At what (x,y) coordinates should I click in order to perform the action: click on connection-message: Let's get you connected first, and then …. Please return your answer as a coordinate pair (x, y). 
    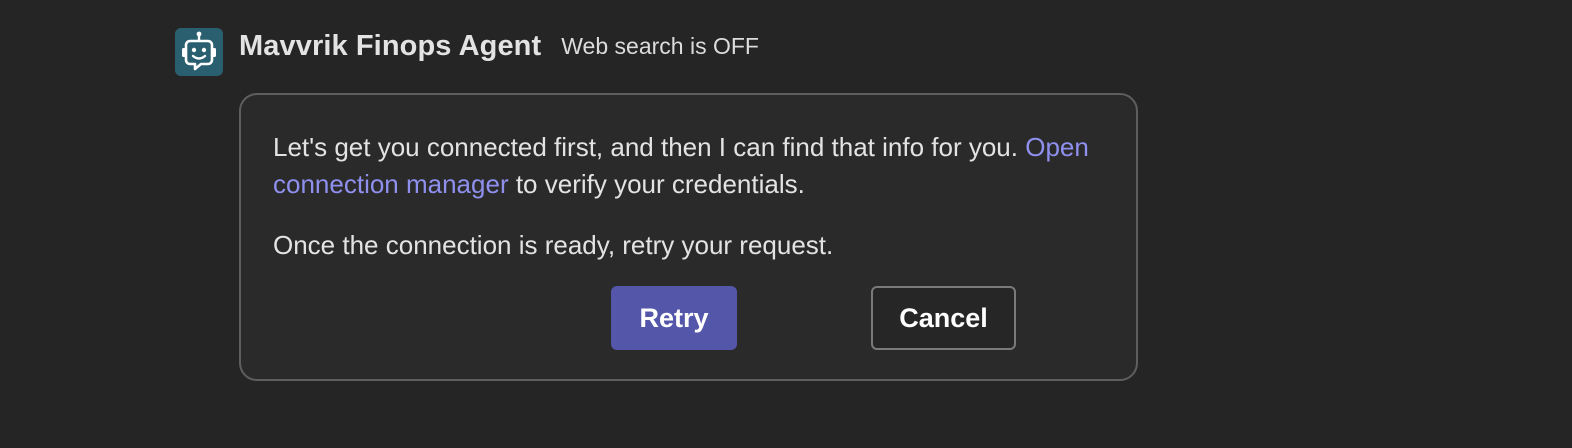
    Looking at the image, I should click on (683, 166).